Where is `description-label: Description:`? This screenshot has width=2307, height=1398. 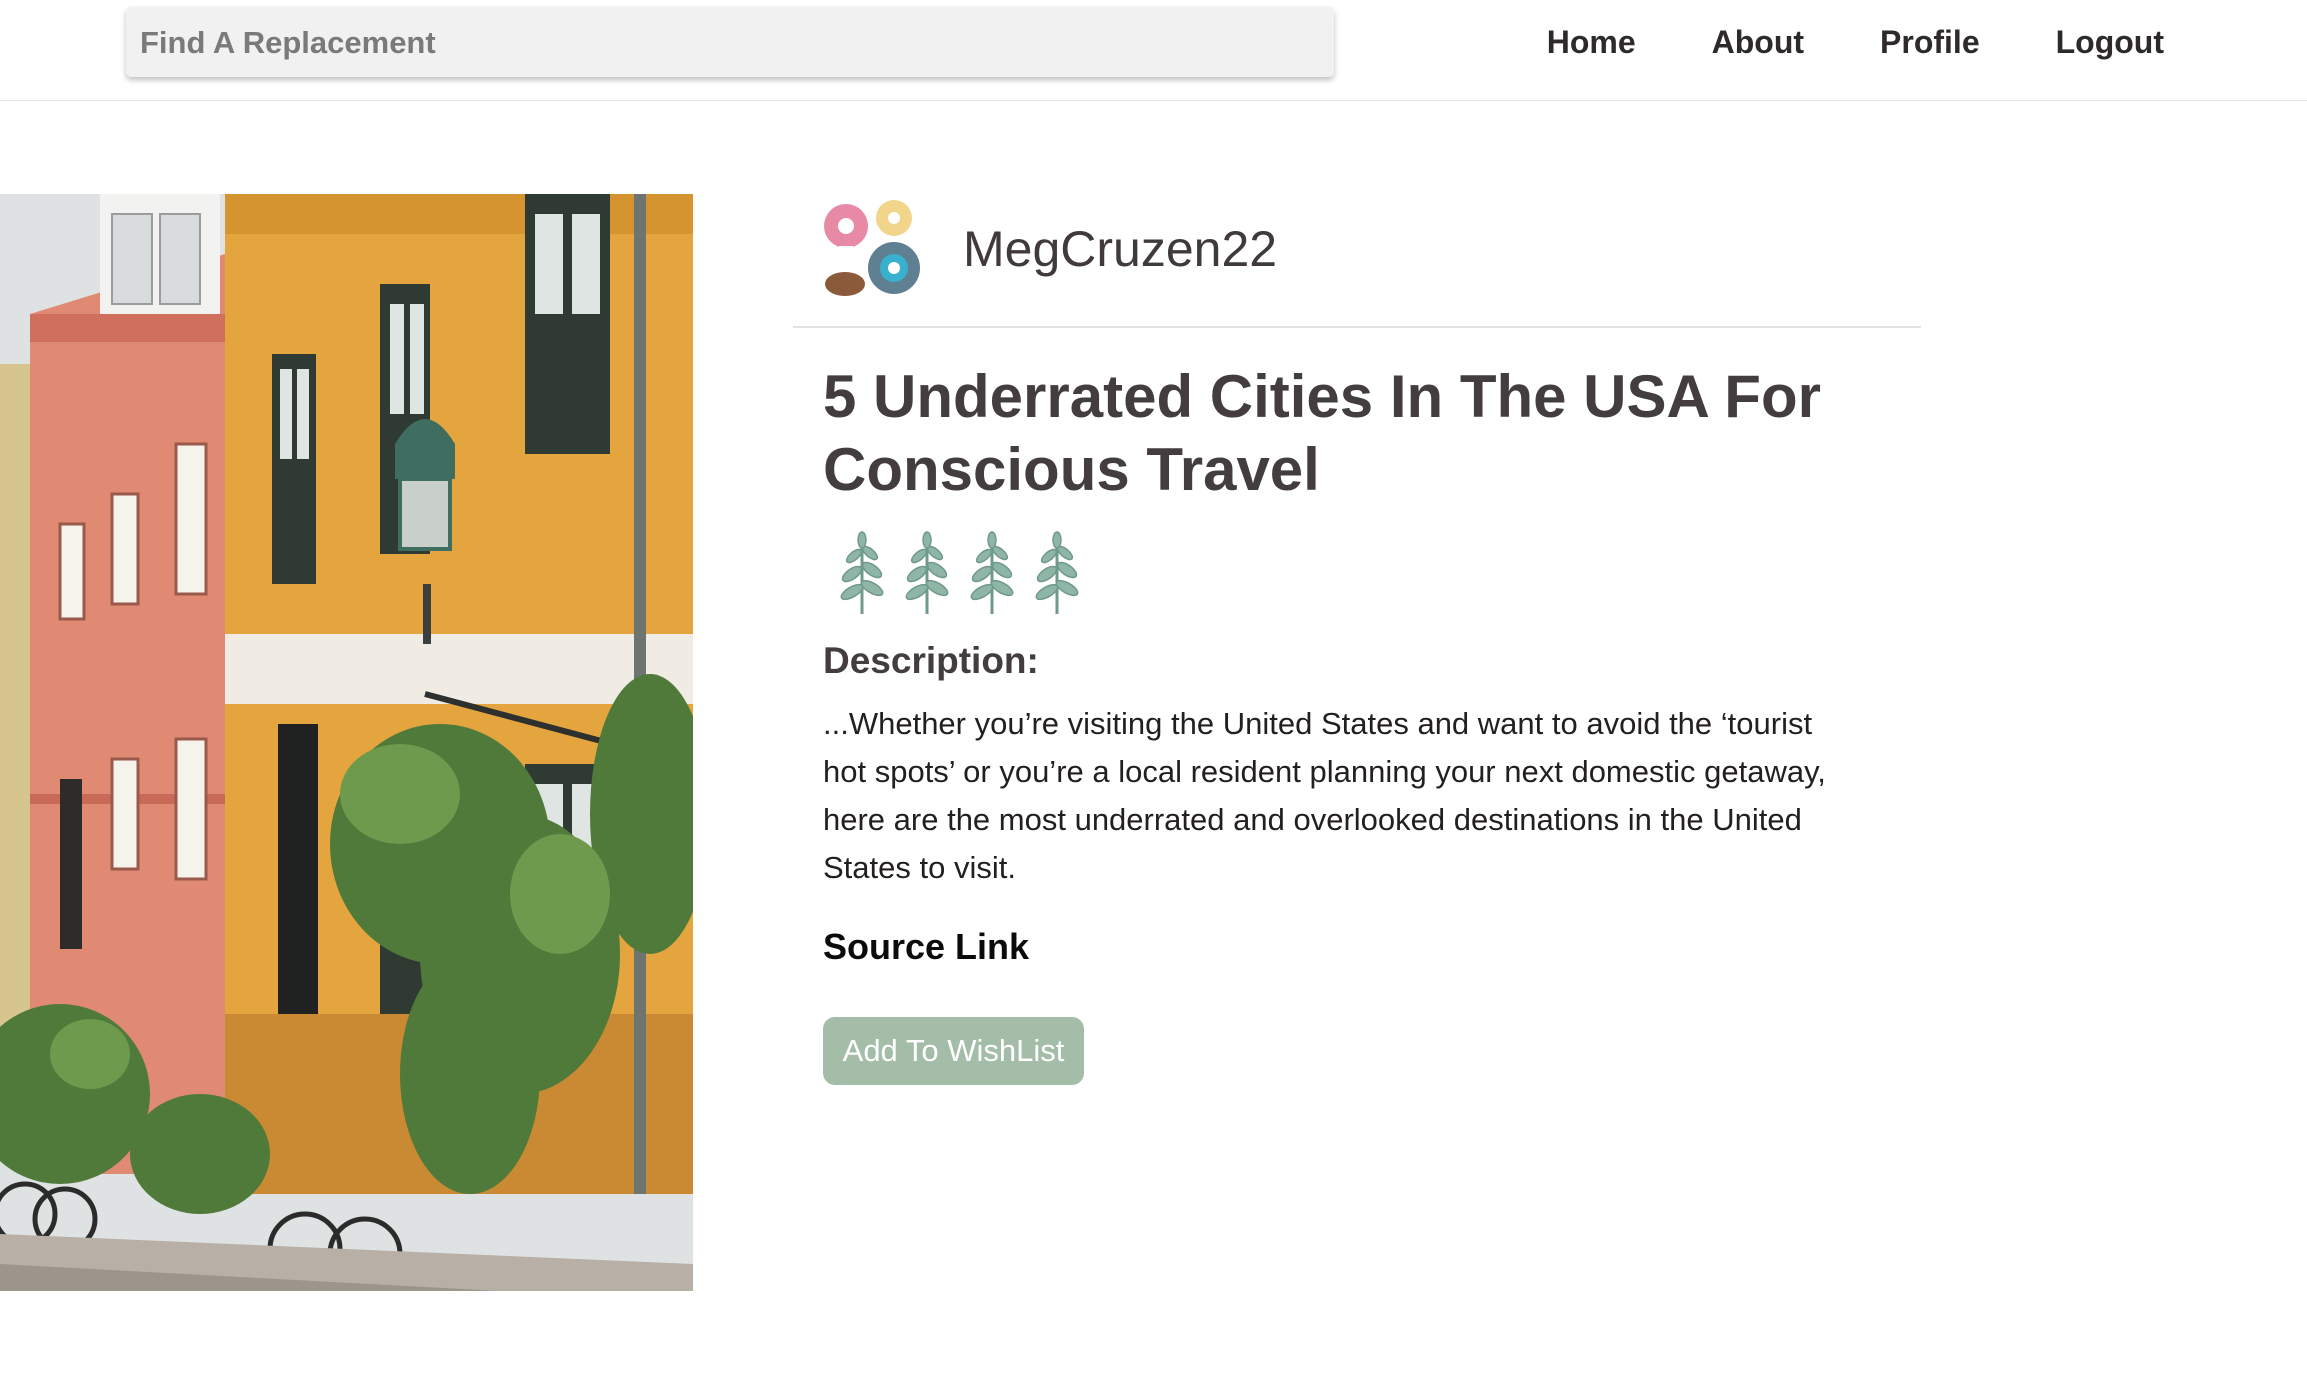 description-label: Description: is located at coordinates (931, 660).